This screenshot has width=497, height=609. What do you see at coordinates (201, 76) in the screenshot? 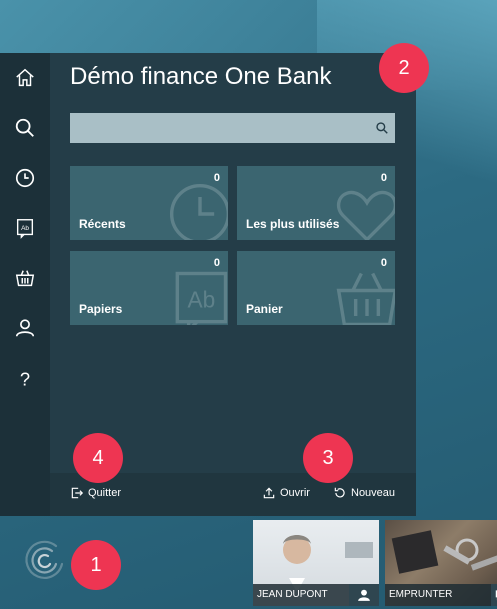
I see `page-title: Démo finance One Bank` at bounding box center [201, 76].